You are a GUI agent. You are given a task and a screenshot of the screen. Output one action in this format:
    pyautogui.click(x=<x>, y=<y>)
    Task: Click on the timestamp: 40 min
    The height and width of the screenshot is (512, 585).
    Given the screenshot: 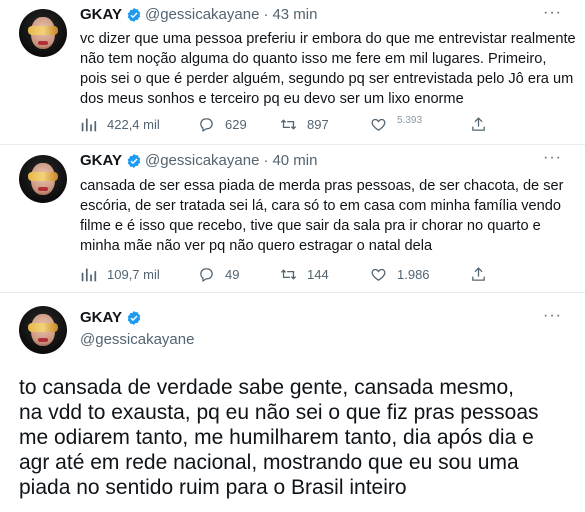 What is the action you would take?
    pyautogui.click(x=294, y=161)
    